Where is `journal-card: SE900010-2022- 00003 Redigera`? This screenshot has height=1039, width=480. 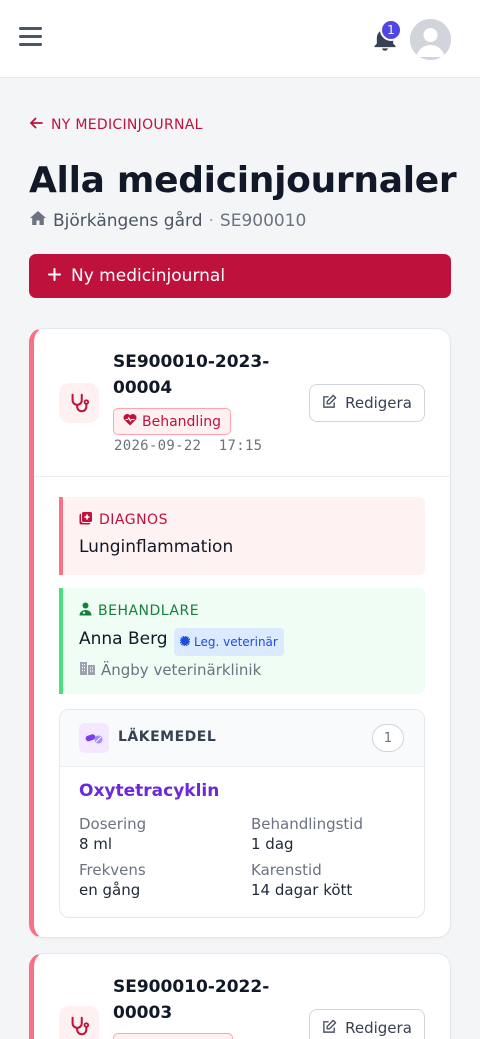 journal-card: SE900010-2022- 00003 Redigera is located at coordinates (240, 996).